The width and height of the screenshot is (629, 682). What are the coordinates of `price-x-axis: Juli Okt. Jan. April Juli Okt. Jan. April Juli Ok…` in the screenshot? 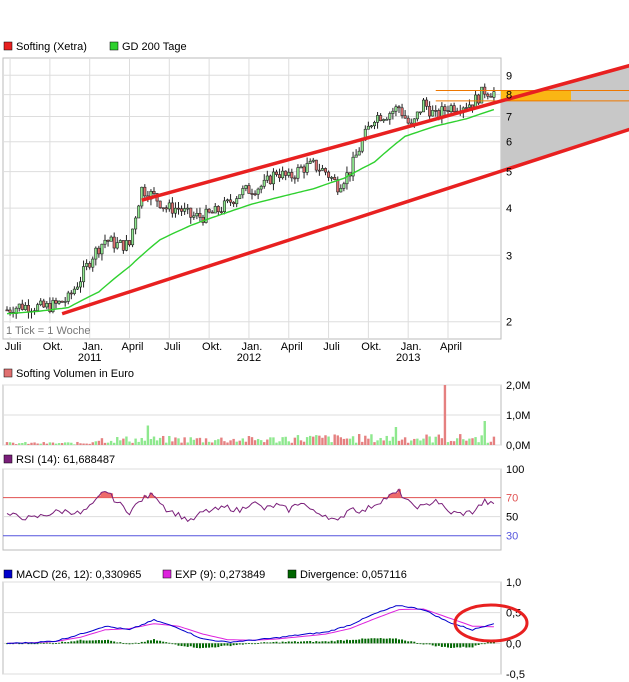 It's located at (233, 352).